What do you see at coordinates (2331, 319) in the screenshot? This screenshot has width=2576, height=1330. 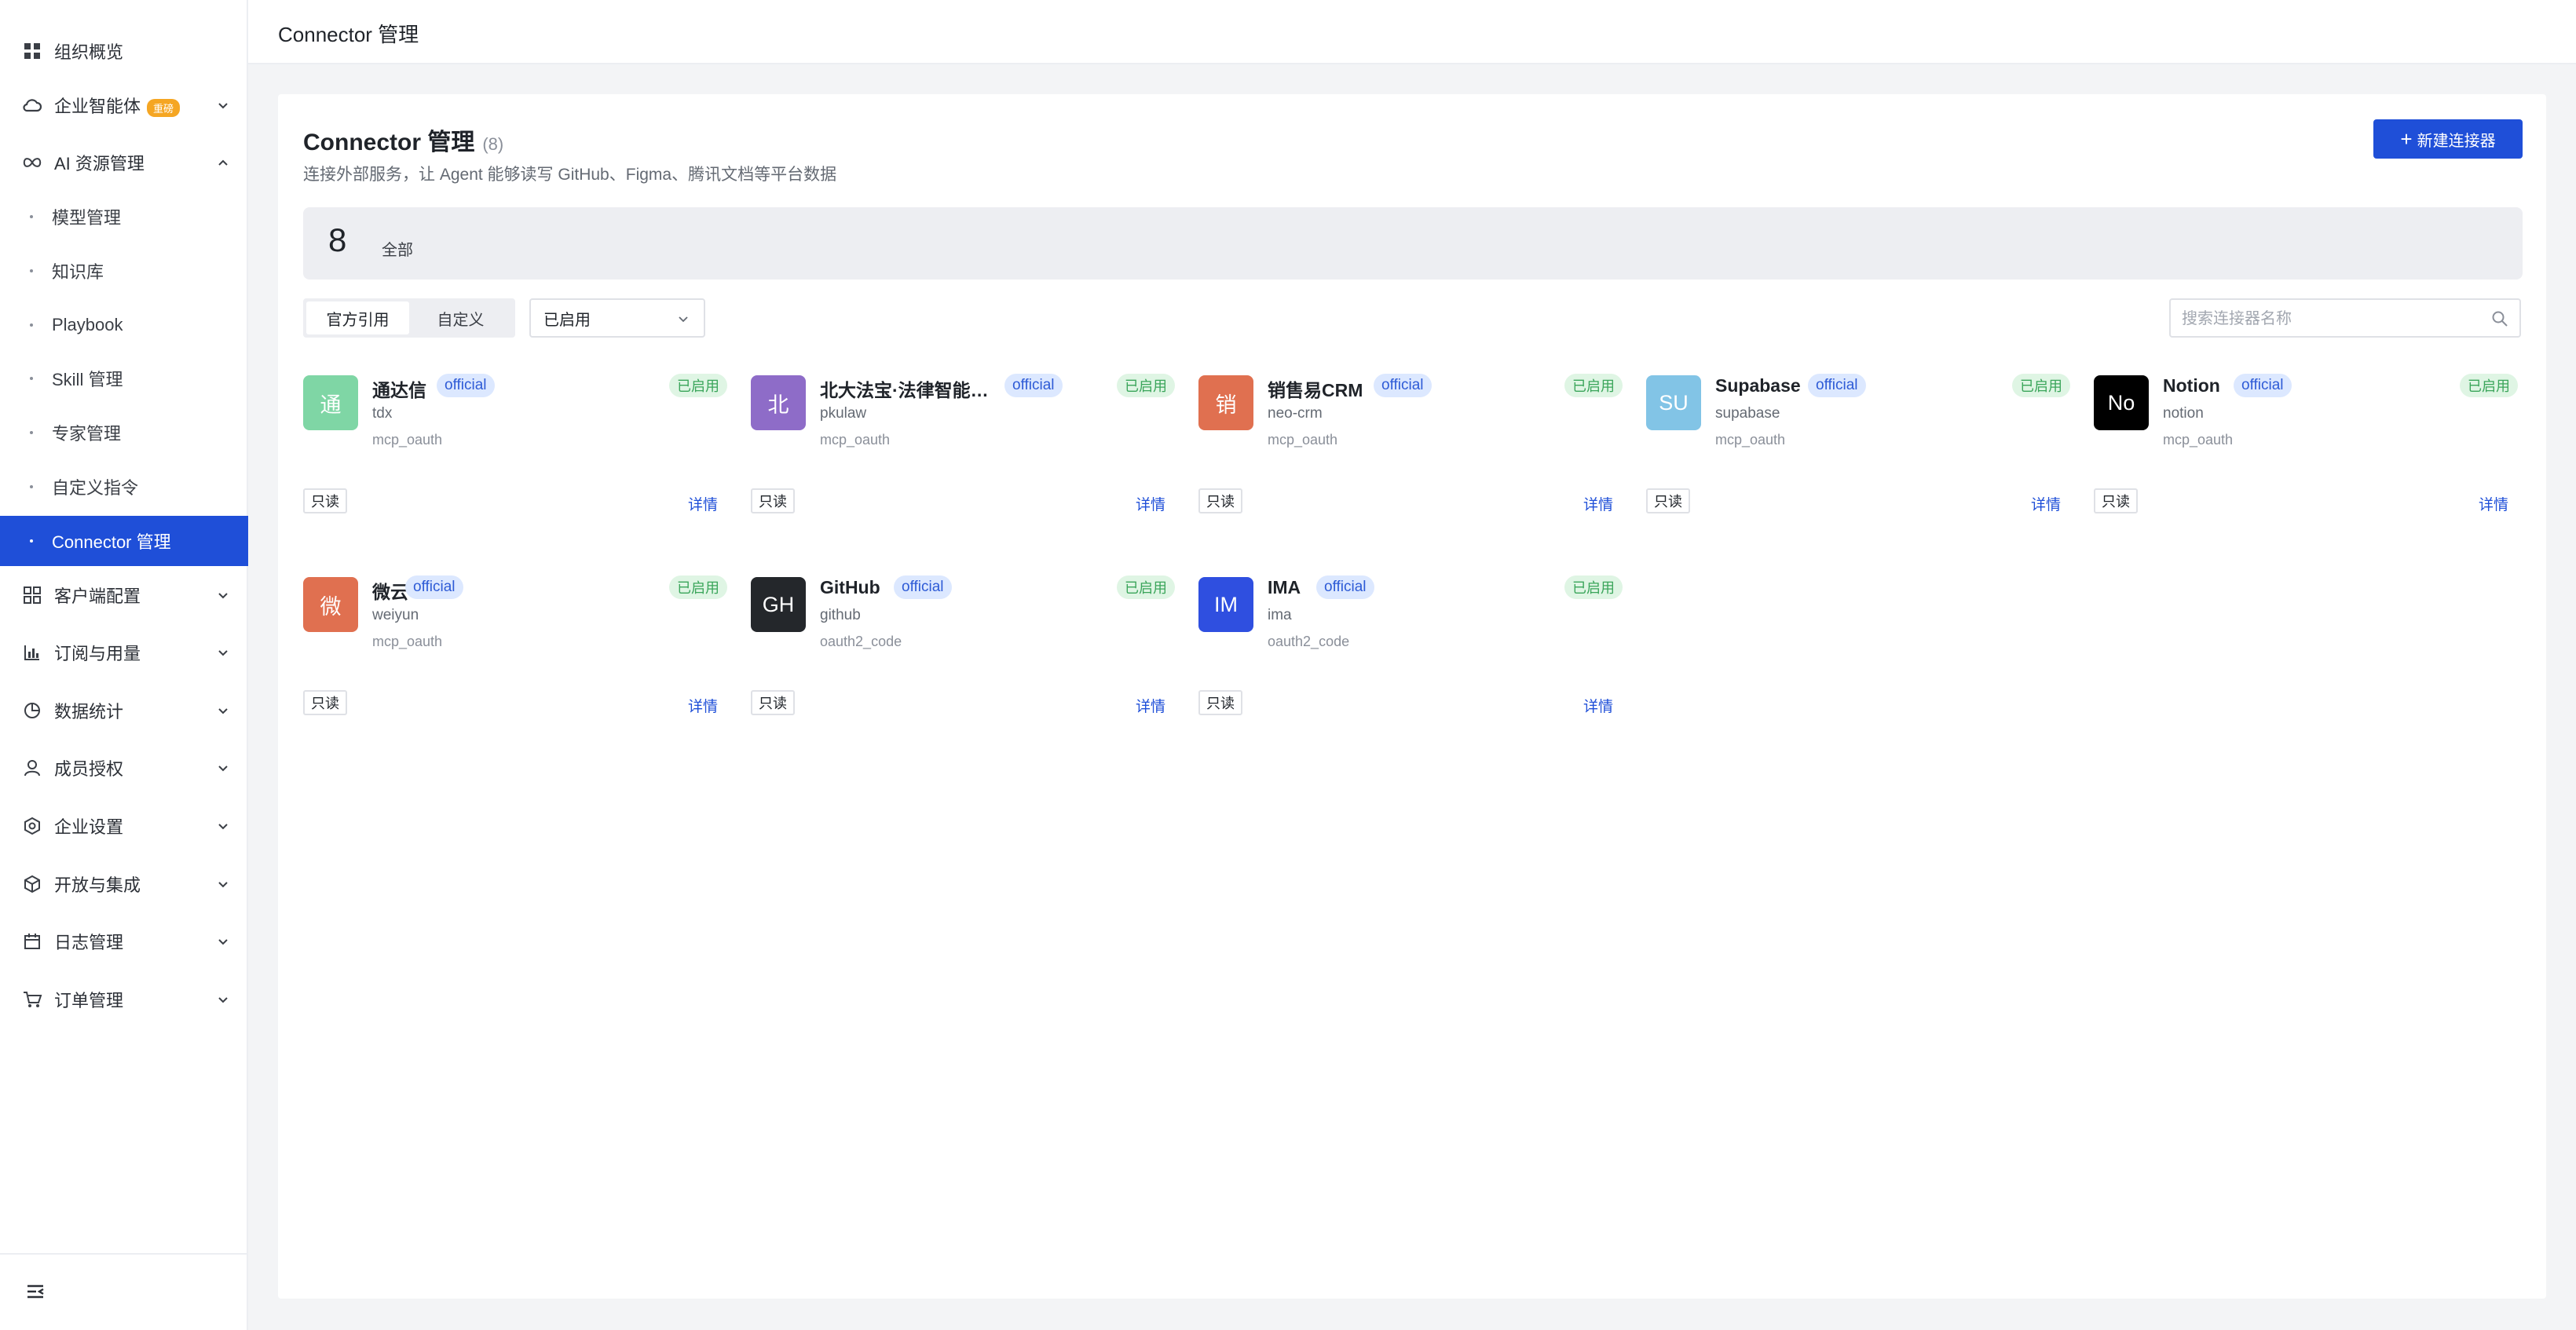 I see `search-input` at bounding box center [2331, 319].